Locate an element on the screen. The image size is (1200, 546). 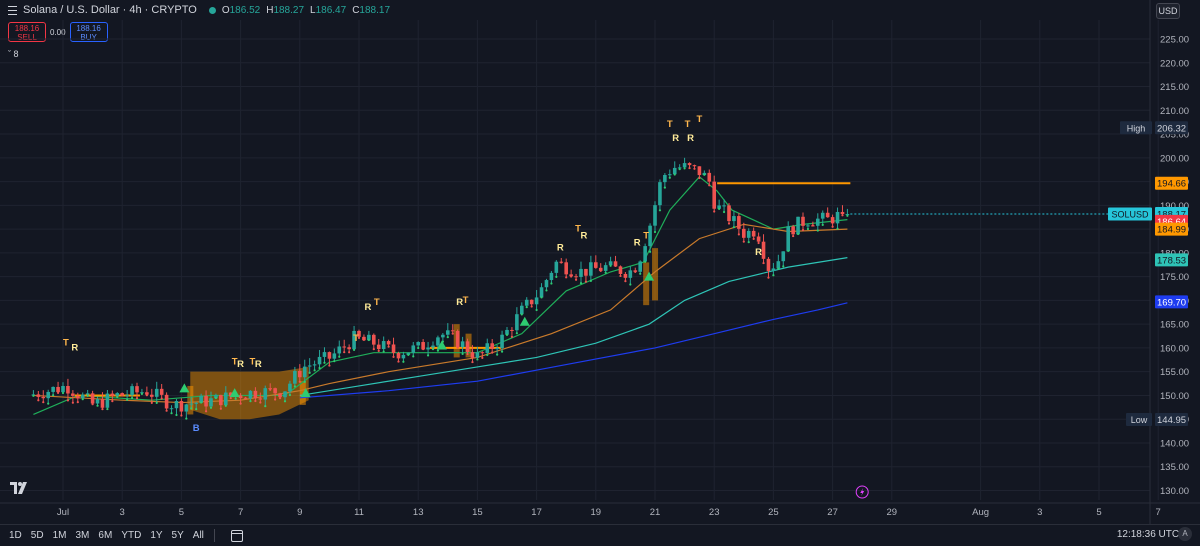
band-bar is located at coordinates (646, 284).